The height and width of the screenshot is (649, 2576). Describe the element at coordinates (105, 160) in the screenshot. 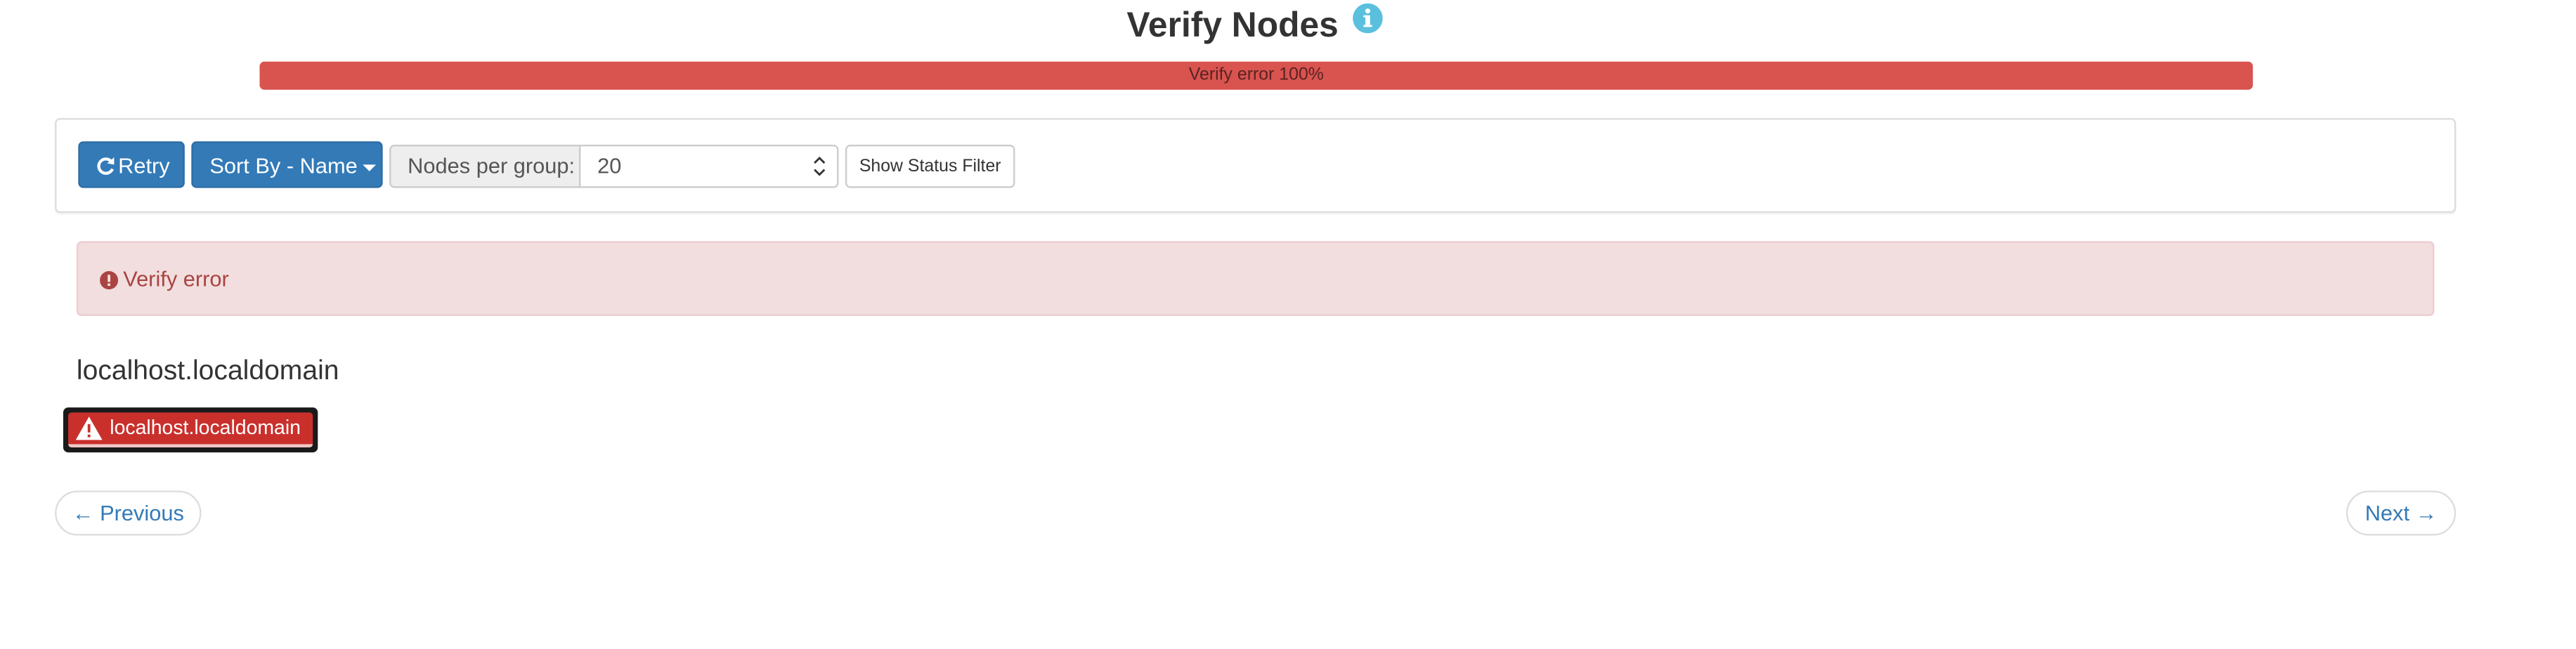

I see `refresh-icon` at that location.